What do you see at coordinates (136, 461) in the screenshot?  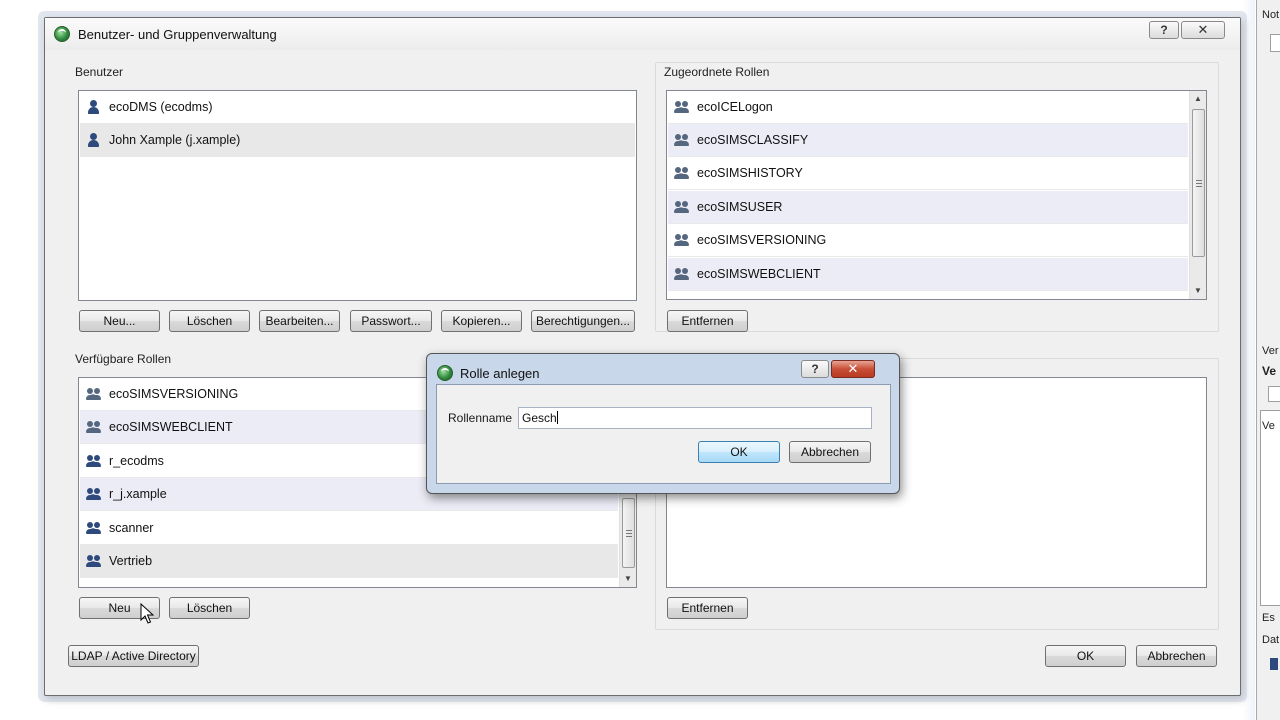 I see `role-name: r_ecodms` at bounding box center [136, 461].